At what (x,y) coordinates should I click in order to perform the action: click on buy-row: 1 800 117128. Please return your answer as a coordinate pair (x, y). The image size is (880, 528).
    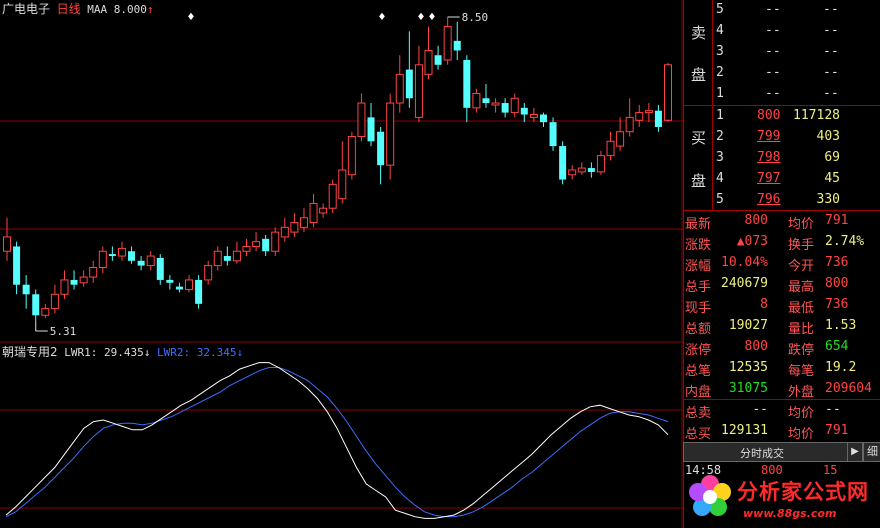
    Looking at the image, I should click on (781, 116).